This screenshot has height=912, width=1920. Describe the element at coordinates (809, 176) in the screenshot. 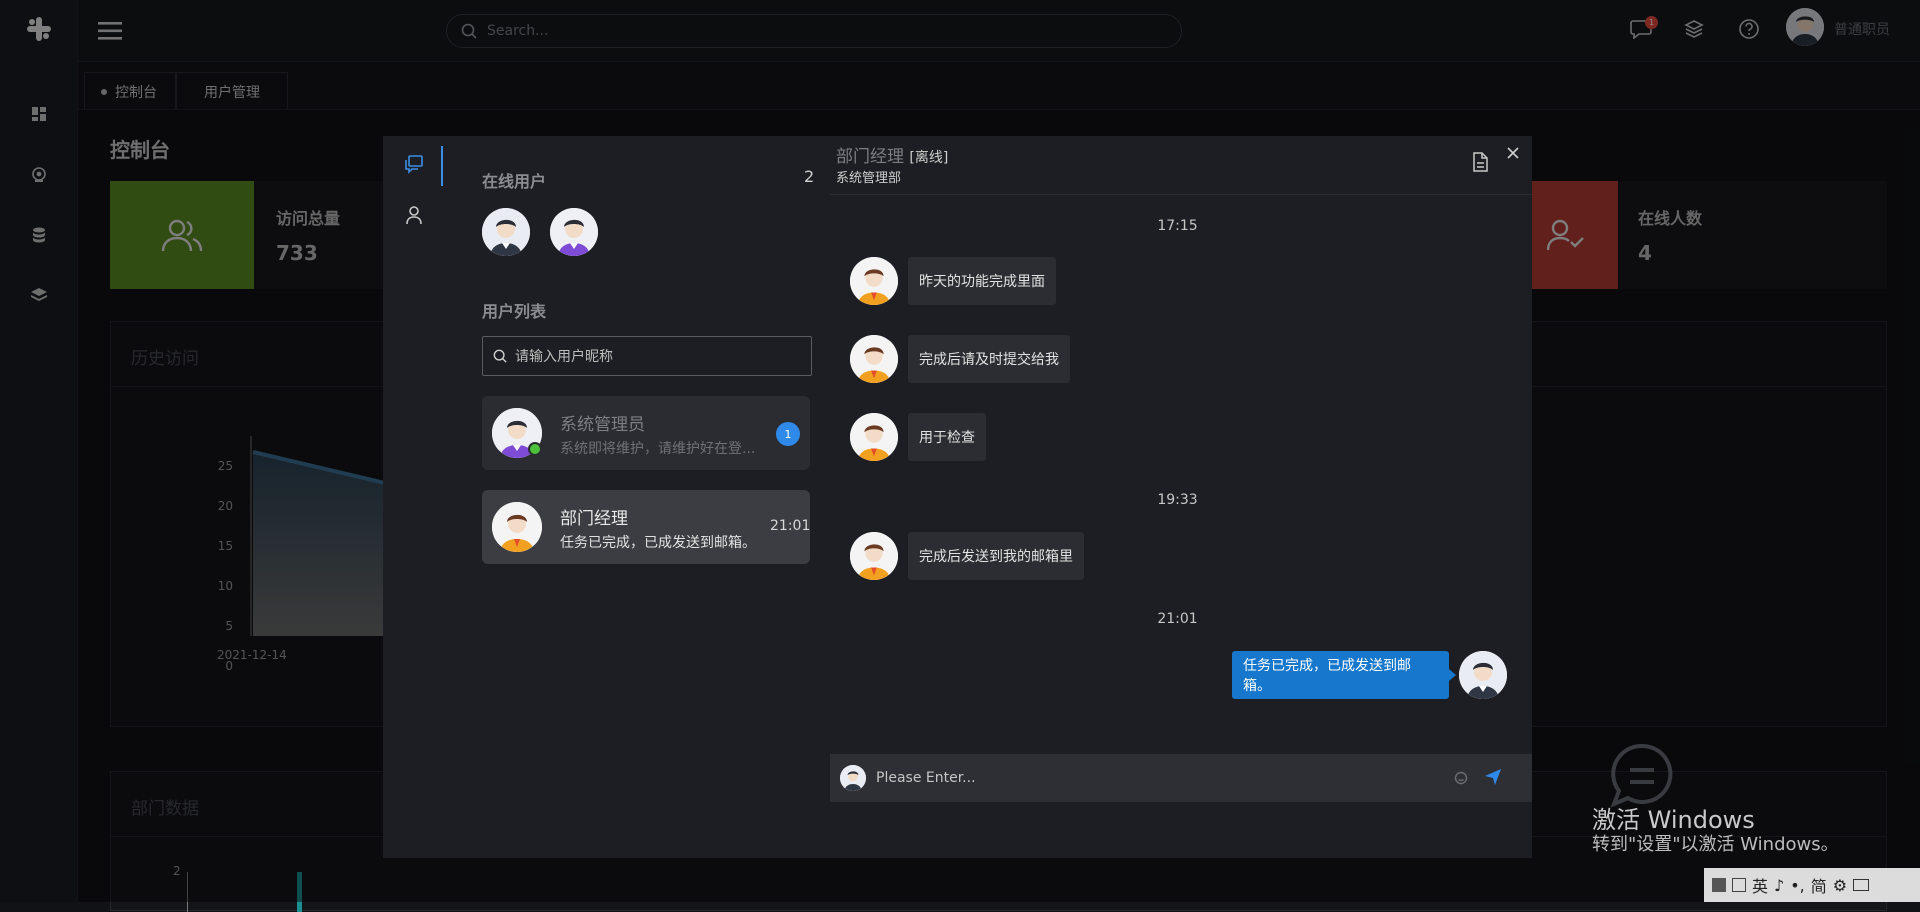

I see `online-count: 2` at that location.